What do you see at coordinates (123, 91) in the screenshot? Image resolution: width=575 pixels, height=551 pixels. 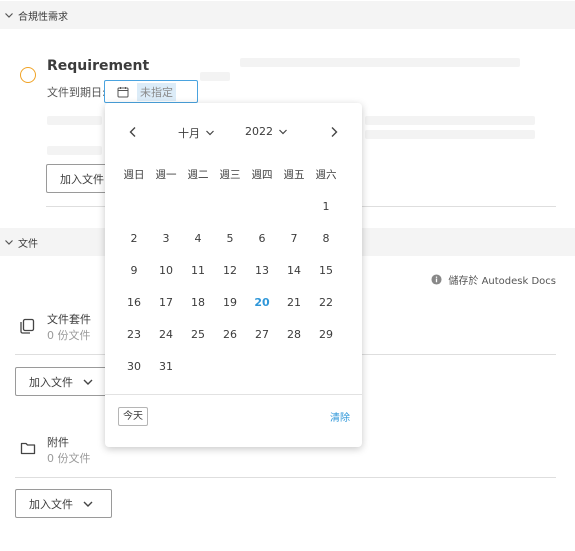 I see `calendar-icon` at bounding box center [123, 91].